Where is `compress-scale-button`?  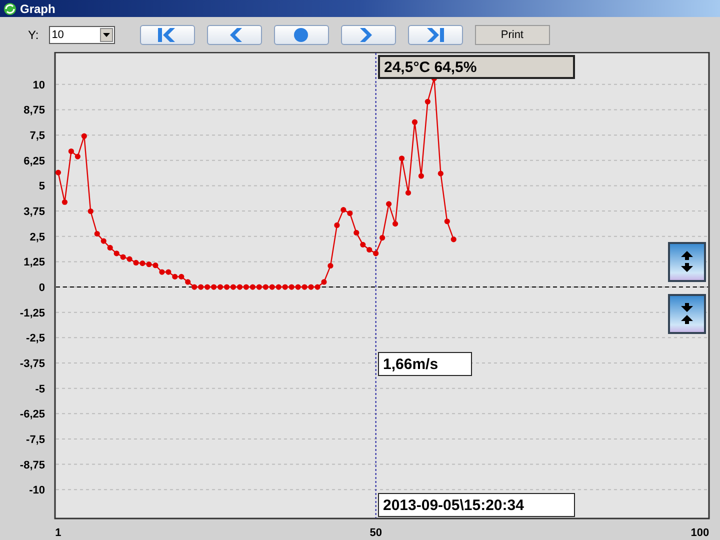 compress-scale-button is located at coordinates (687, 314).